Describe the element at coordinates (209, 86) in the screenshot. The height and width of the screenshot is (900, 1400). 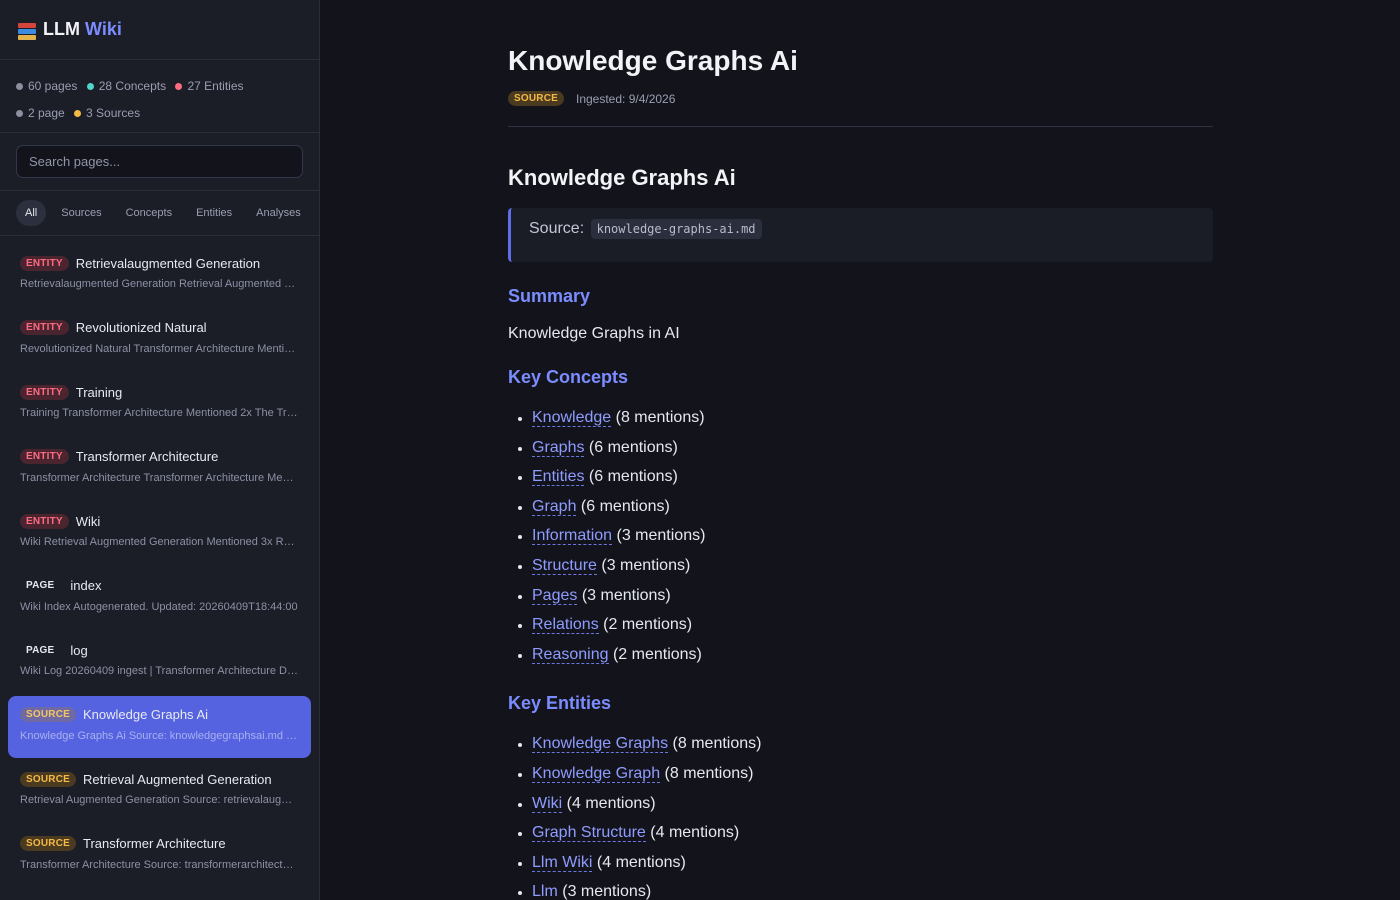
I see `stat-entities: 27 Entities` at that location.